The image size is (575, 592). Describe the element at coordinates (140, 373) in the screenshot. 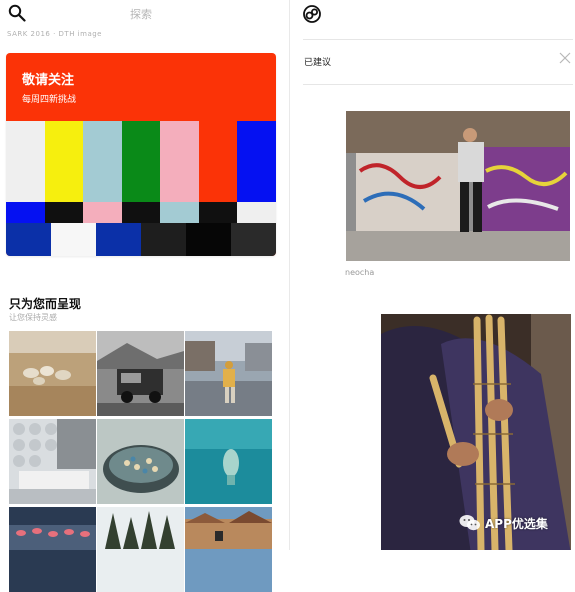

I see `vintage-truck-photo` at that location.